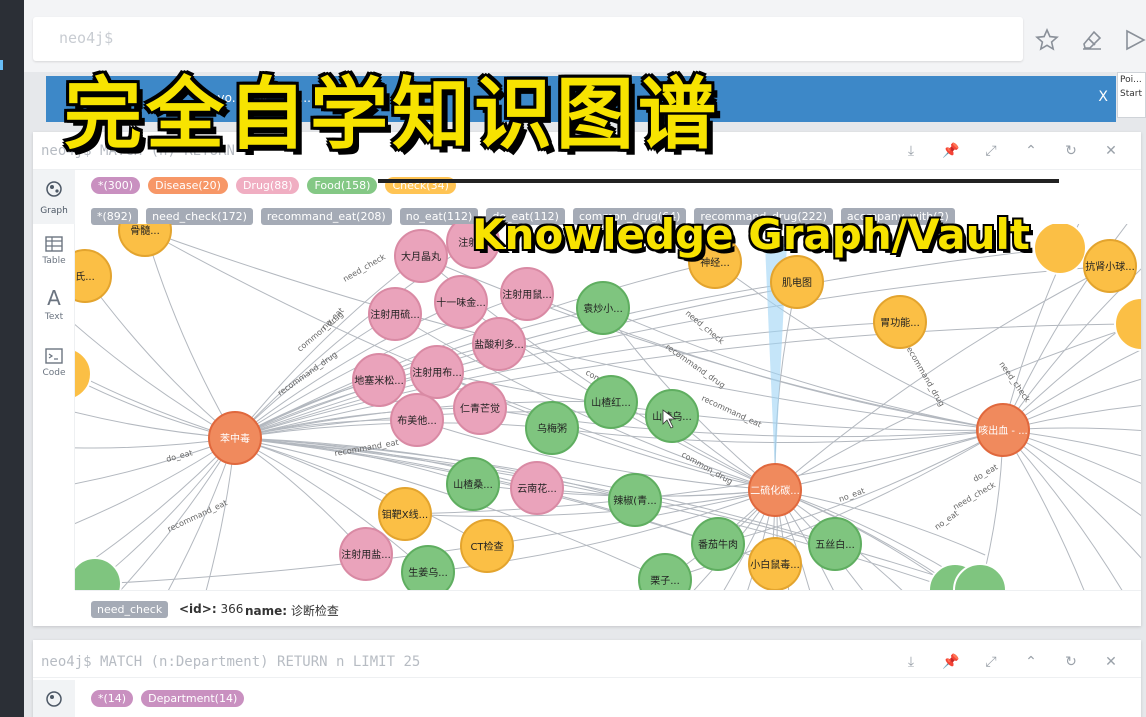 The width and height of the screenshot is (1146, 717). Describe the element at coordinates (112, 698) in the screenshot. I see `node-label-pill: *(14)` at that location.